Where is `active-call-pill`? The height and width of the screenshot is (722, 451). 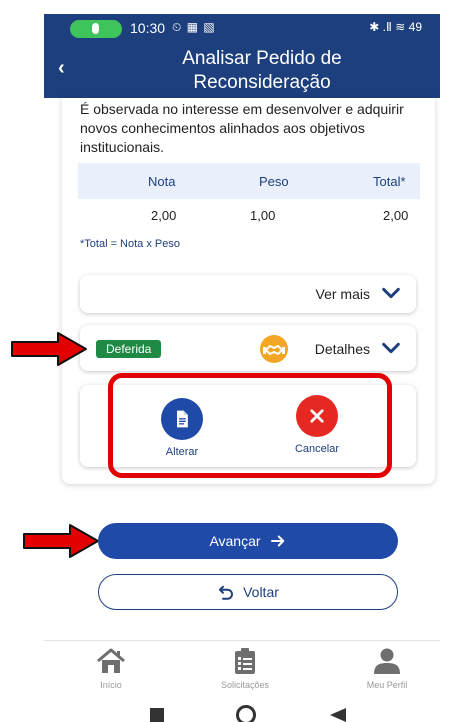 active-call-pill is located at coordinates (96, 29).